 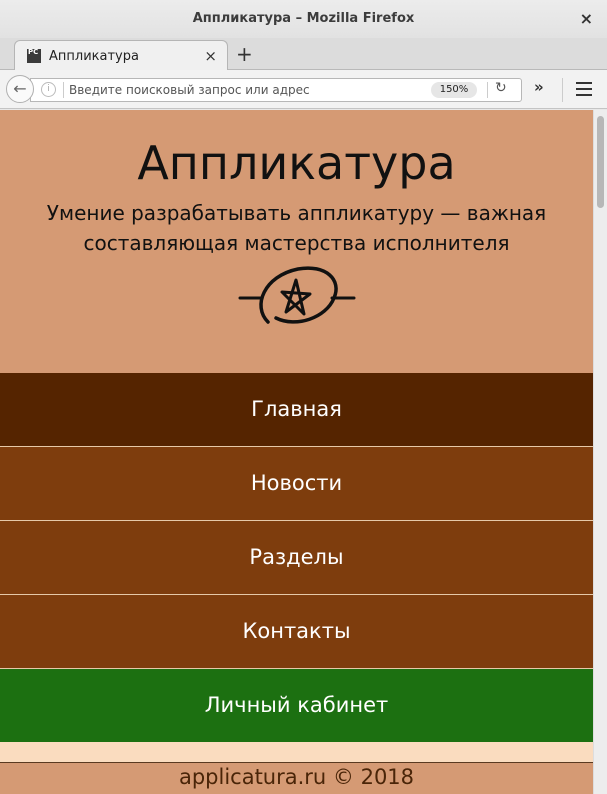 What do you see at coordinates (297, 295) in the screenshot?
I see `pentagram-logo-icon` at bounding box center [297, 295].